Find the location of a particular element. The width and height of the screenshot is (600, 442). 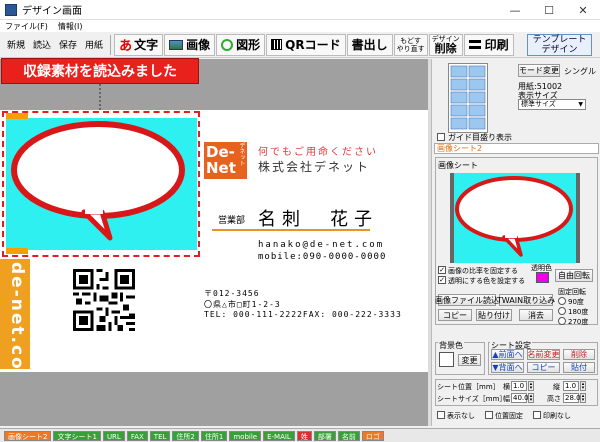

window-title: デザイン画面 is located at coordinates (52, 11).